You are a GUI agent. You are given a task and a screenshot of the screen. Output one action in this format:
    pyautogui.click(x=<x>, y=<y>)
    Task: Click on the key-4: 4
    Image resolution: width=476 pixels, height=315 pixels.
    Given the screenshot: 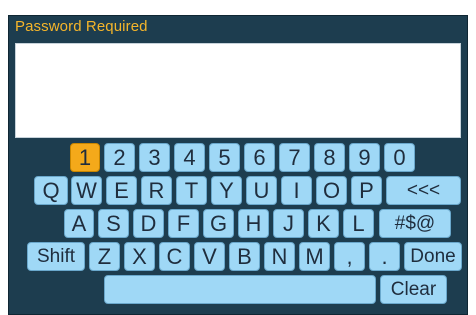 What is the action you would take?
    pyautogui.click(x=189, y=157)
    